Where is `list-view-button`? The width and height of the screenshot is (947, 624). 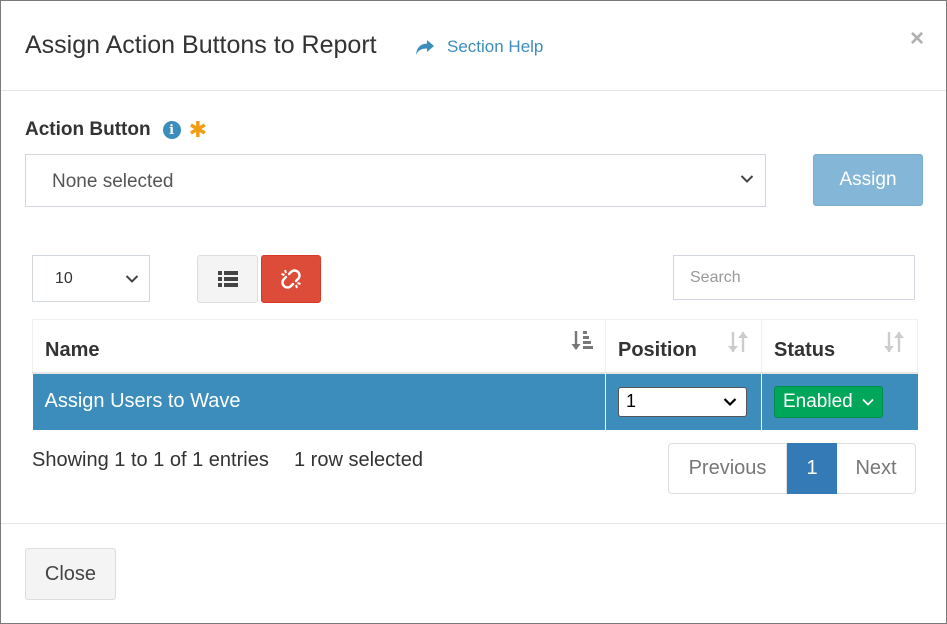
list-view-button is located at coordinates (227, 279).